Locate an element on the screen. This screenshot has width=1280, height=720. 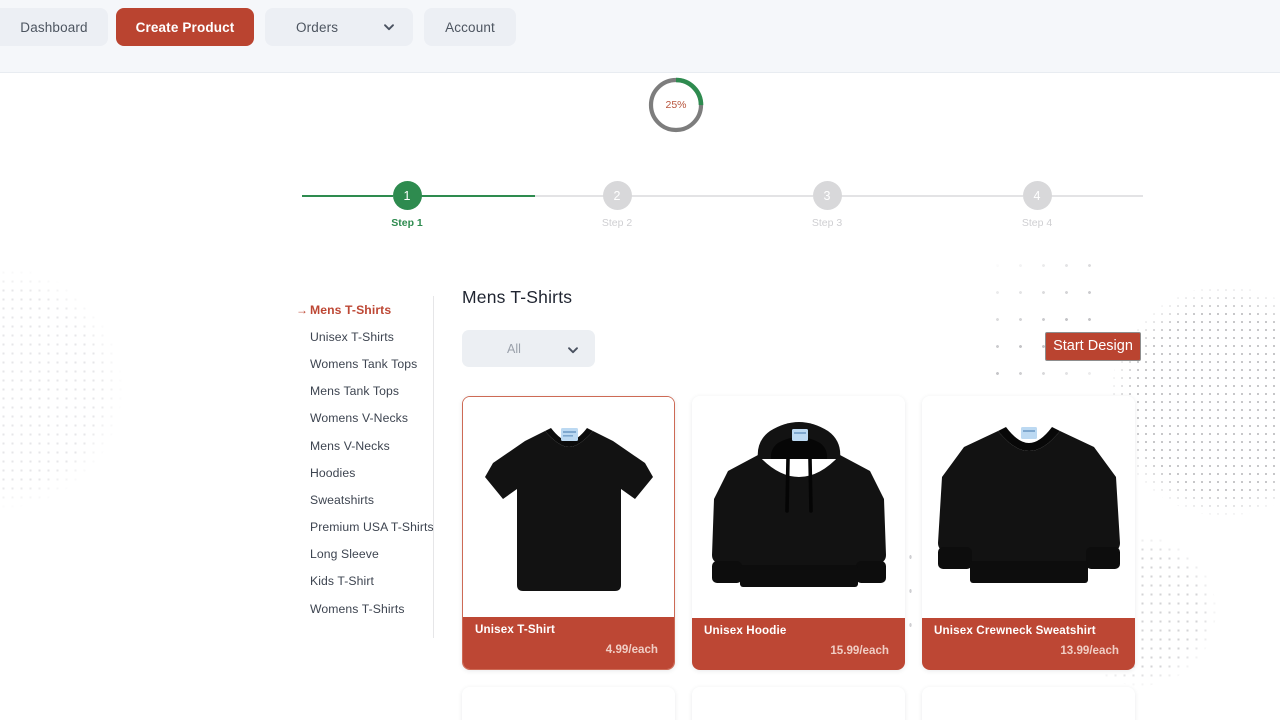
category-item-label: Womens T-Shirts is located at coordinates (357, 608).